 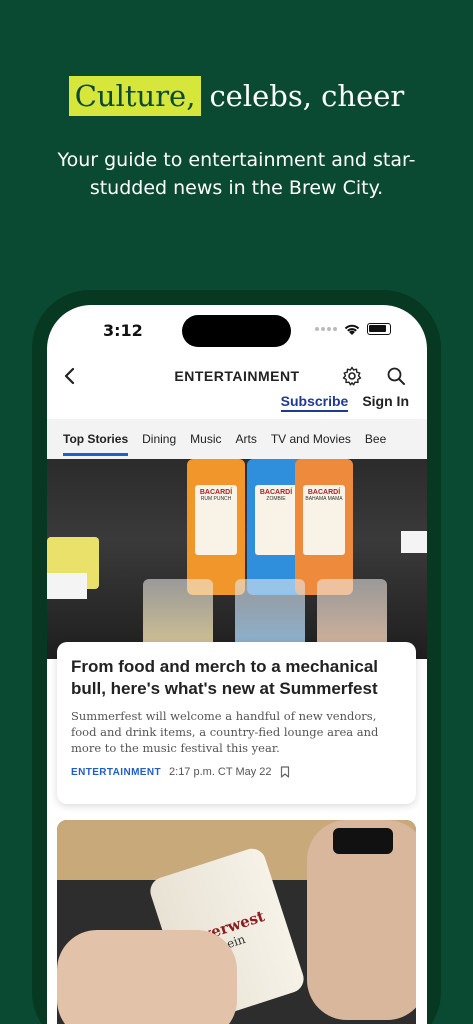 I want to click on search-button, so click(x=396, y=376).